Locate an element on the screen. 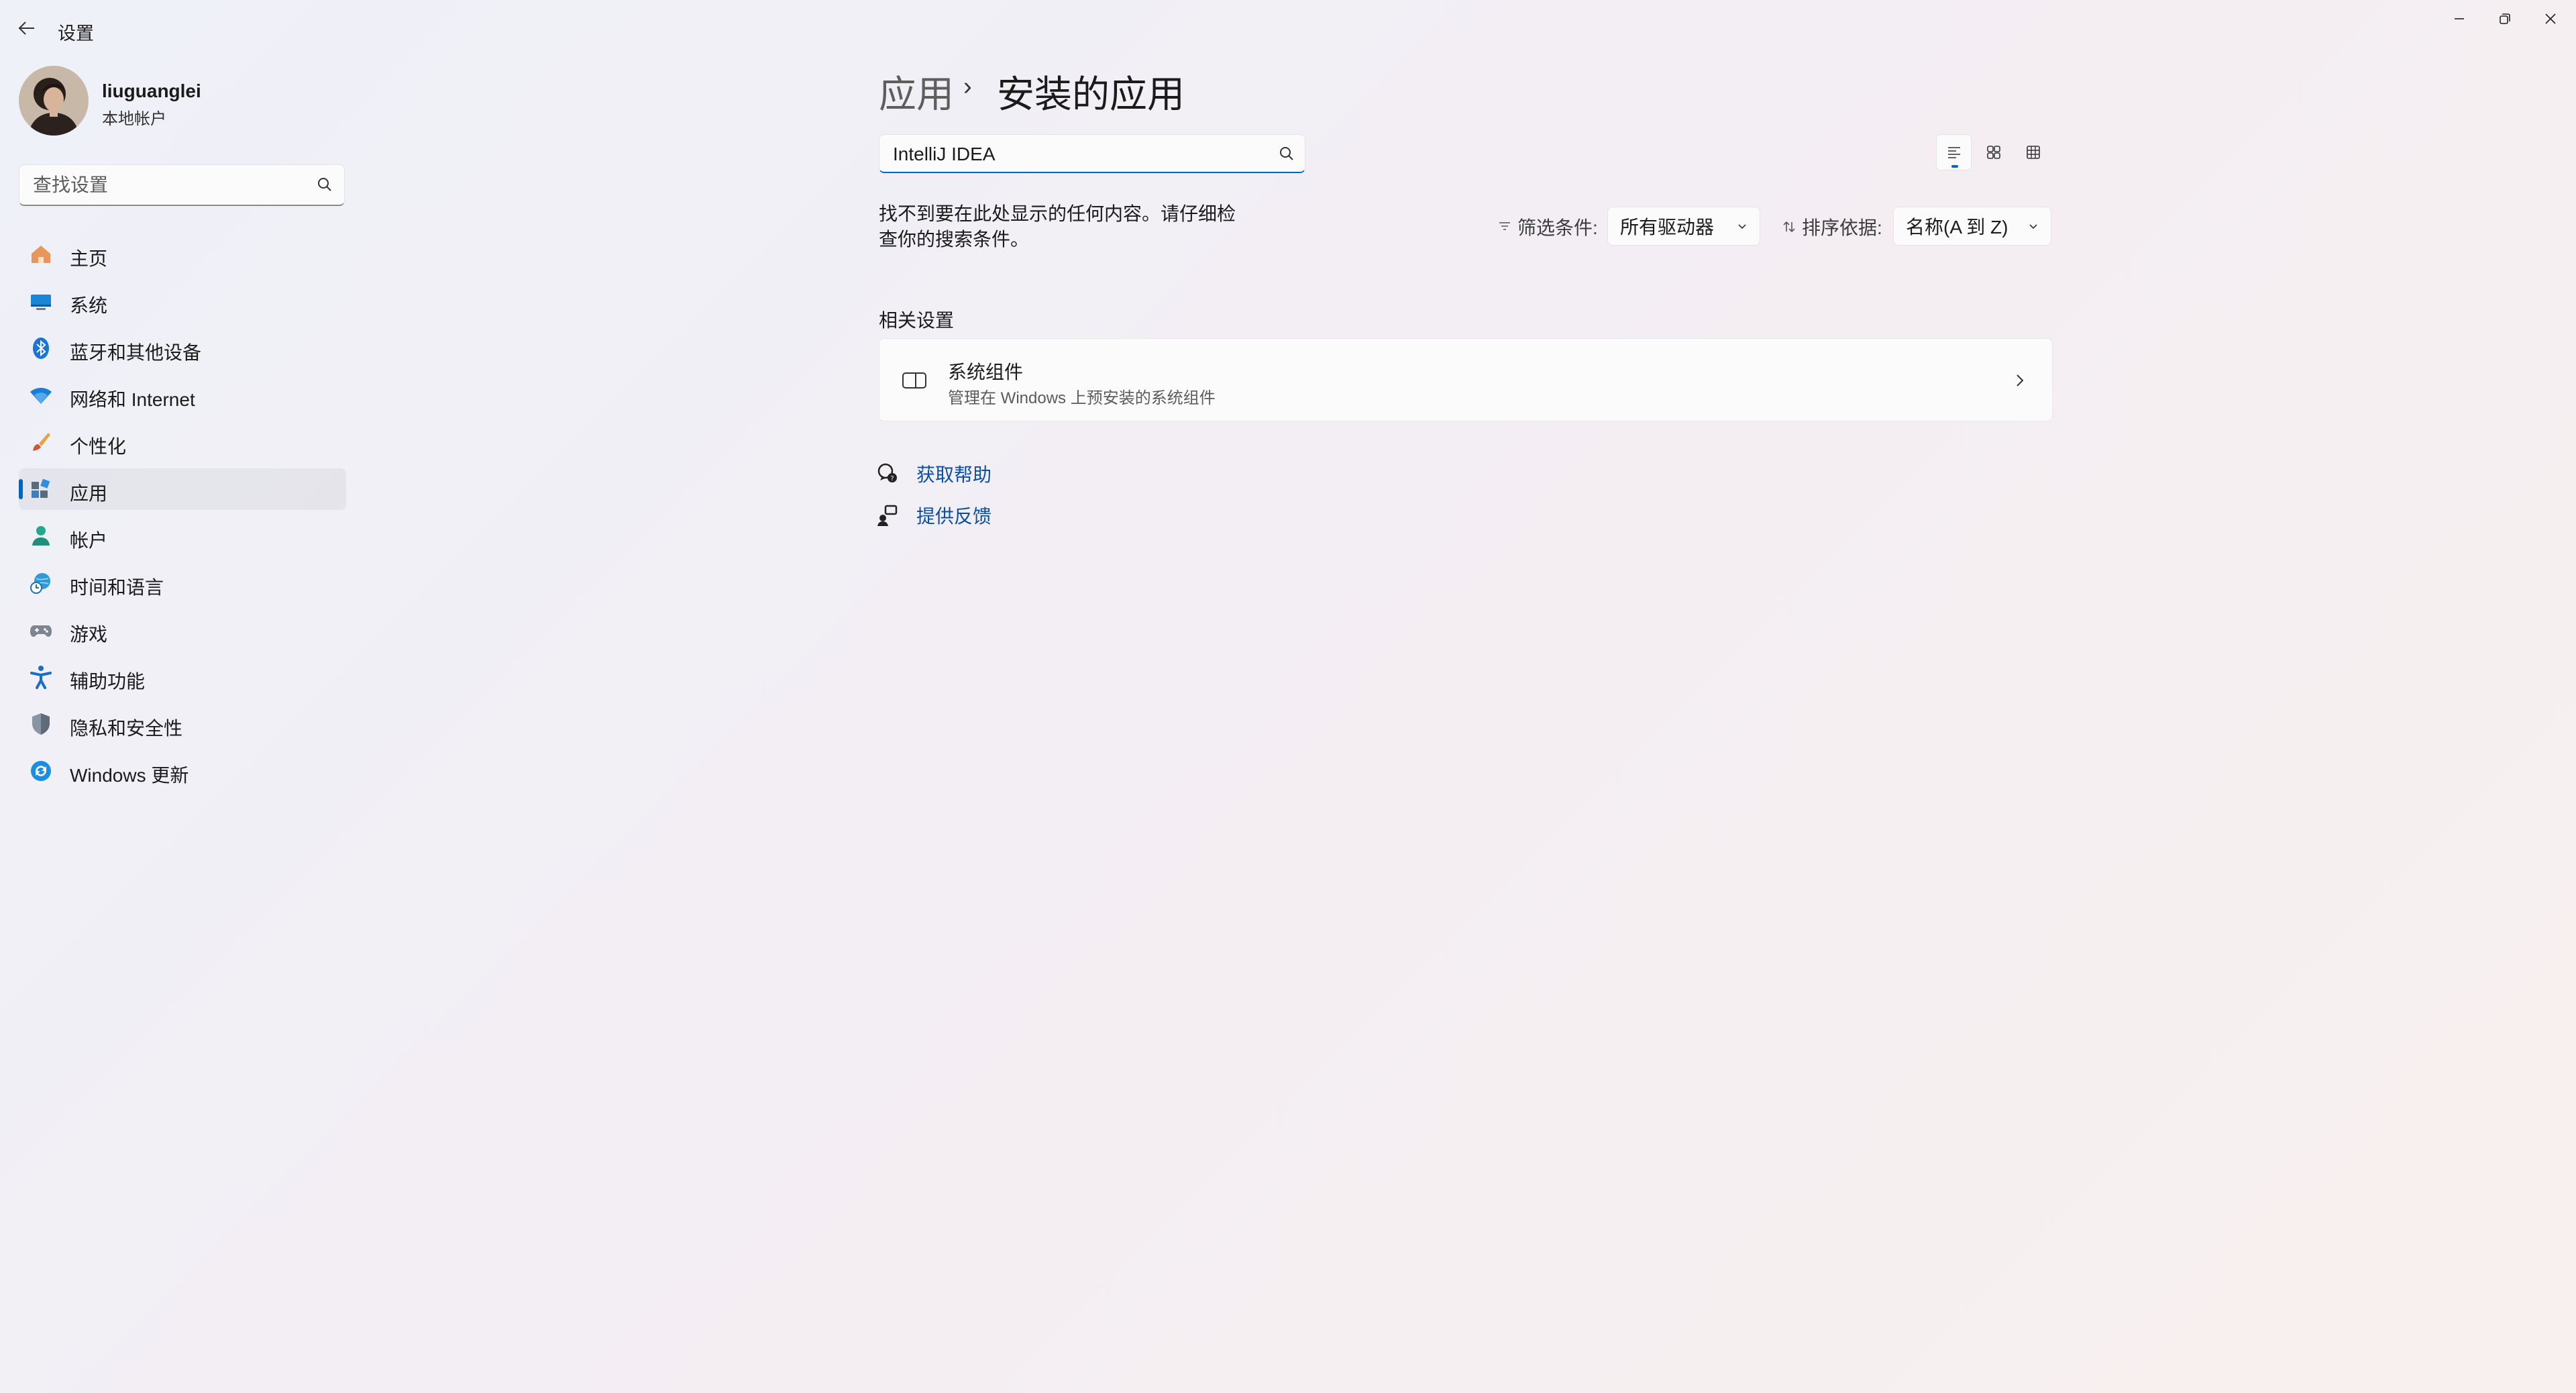 This screenshot has height=1393, width=2576. restore-button is located at coordinates (2505, 19).